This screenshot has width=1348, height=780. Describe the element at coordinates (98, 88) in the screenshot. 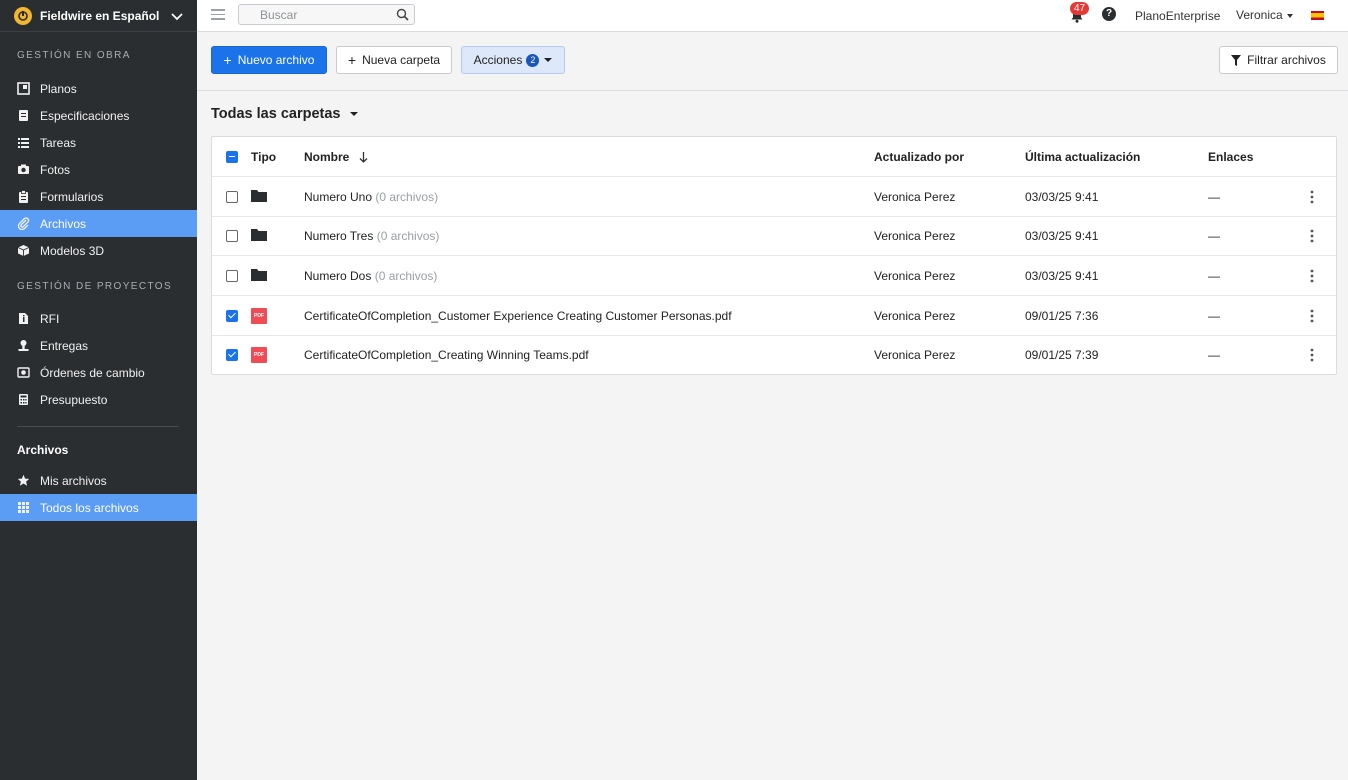

I see `sidebar-item-planos: Planos` at that location.